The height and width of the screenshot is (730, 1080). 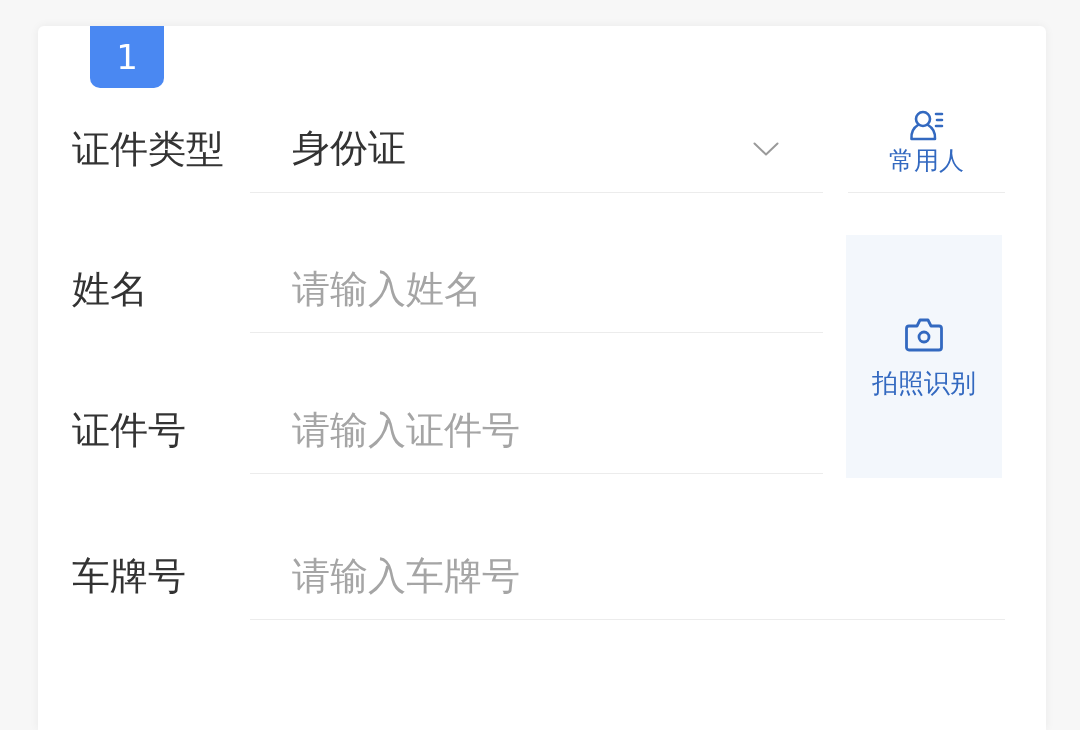 What do you see at coordinates (129, 576) in the screenshot?
I see `field-label: 车牌号` at bounding box center [129, 576].